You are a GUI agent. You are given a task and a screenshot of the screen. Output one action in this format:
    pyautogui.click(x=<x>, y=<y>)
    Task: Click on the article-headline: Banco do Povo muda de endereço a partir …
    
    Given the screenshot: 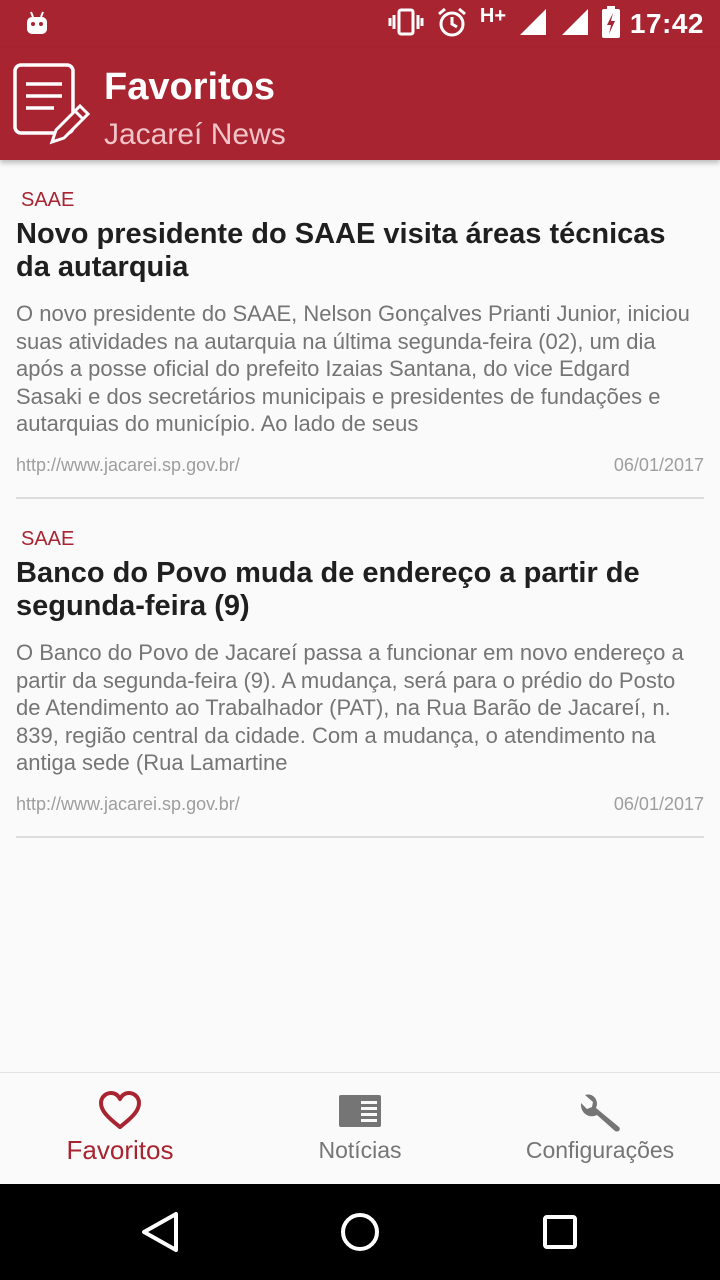 What is the action you would take?
    pyautogui.click(x=356, y=590)
    